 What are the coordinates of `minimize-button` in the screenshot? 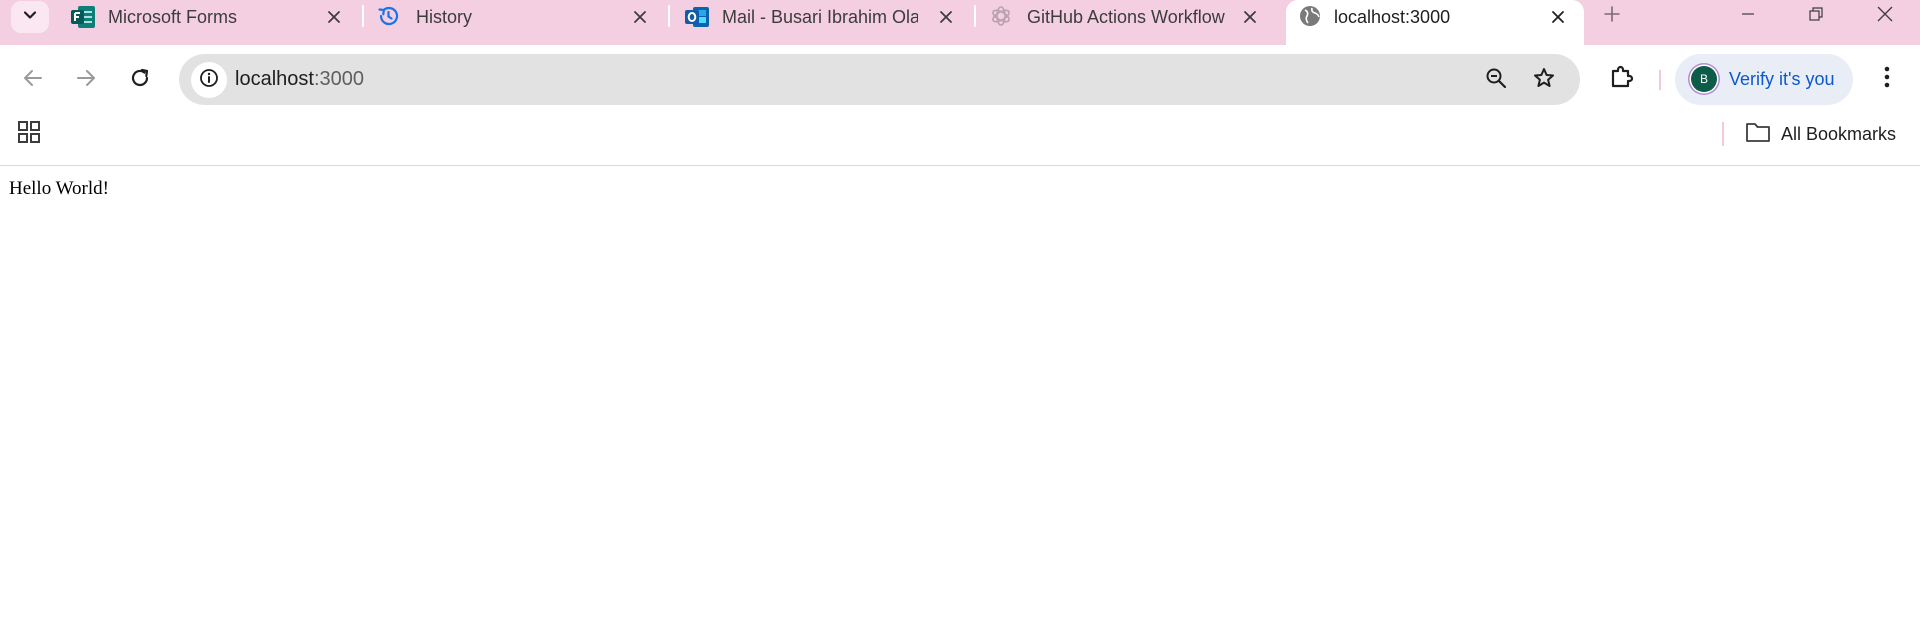 It's located at (1748, 16).